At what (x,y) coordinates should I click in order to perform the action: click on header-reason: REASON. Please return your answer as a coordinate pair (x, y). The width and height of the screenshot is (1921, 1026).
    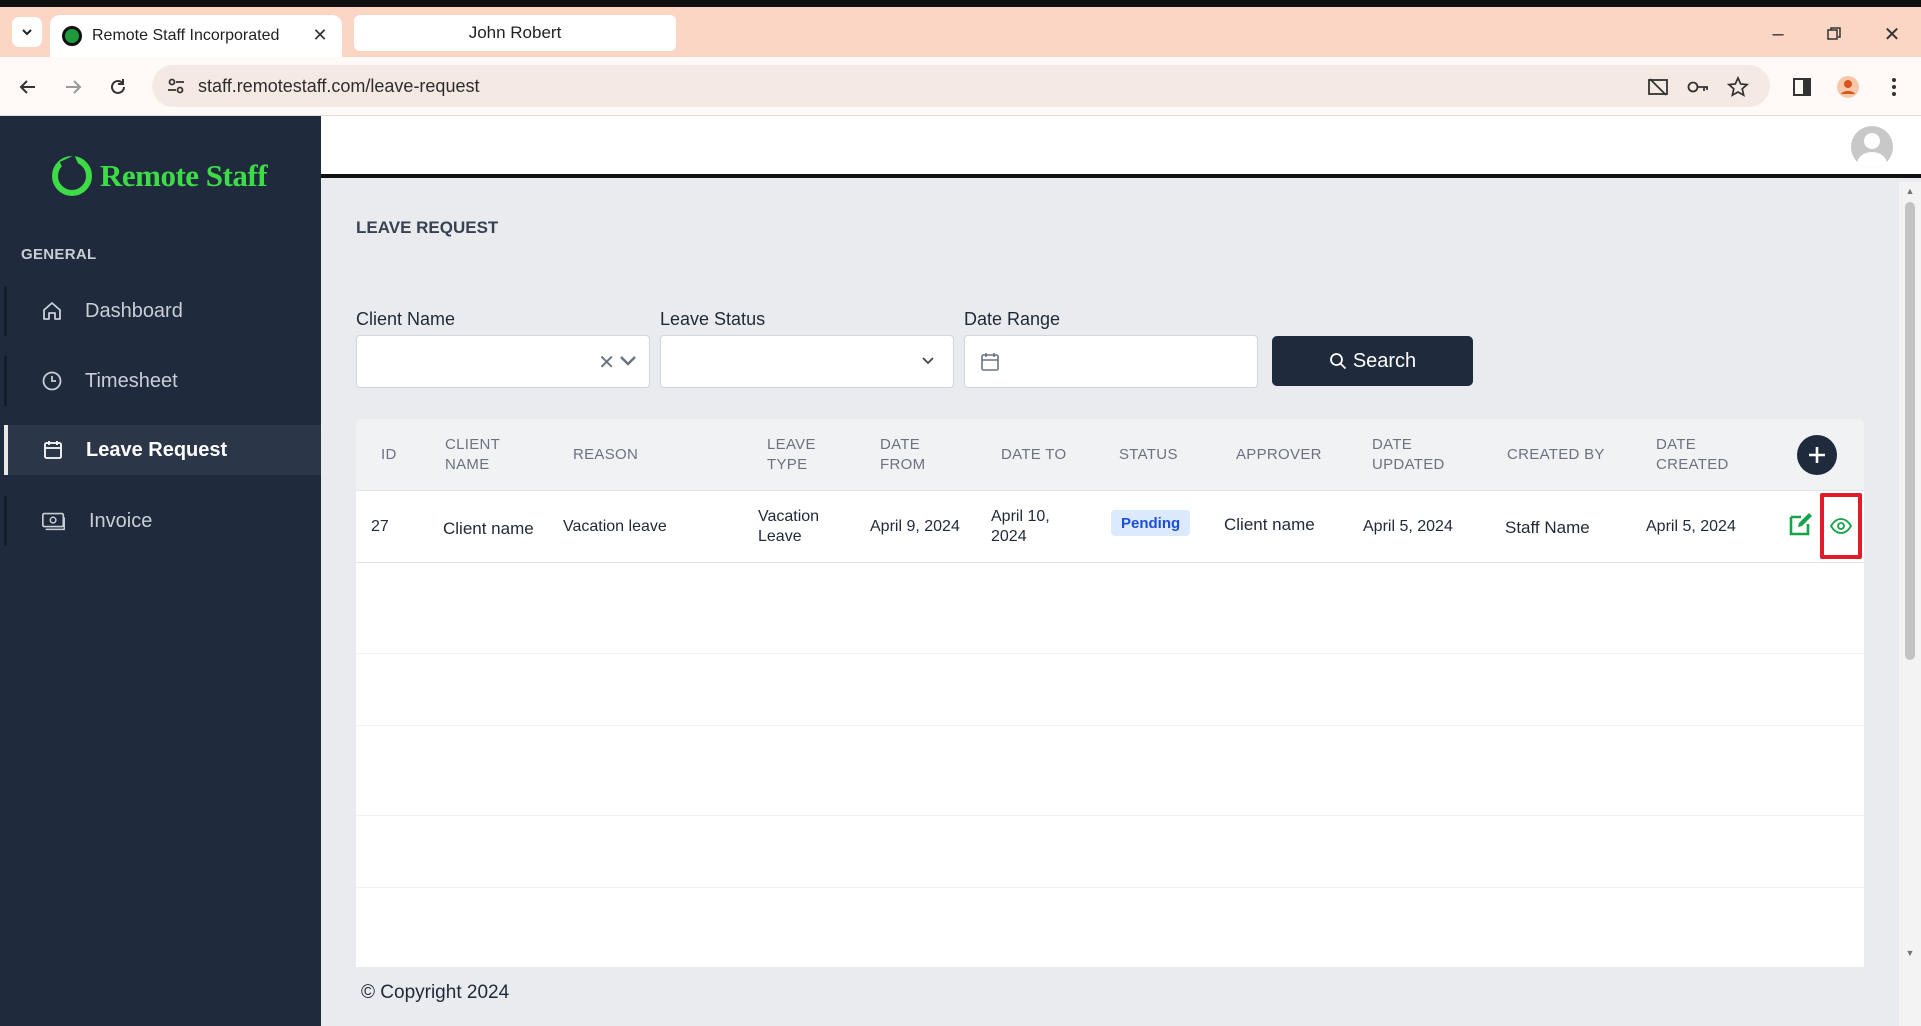
    Looking at the image, I should click on (606, 454).